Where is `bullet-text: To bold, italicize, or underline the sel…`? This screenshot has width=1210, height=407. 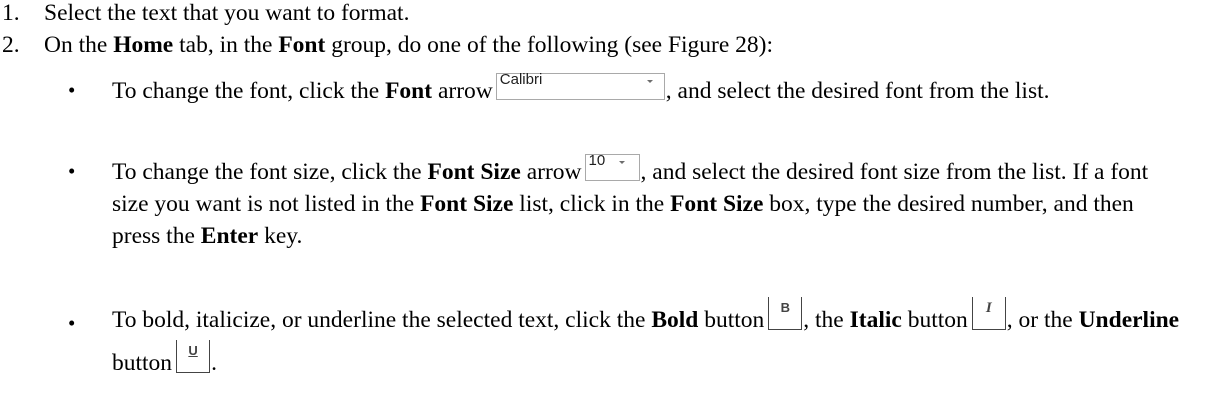 bullet-text: To bold, italicize, or underline the sel… is located at coordinates (382, 320).